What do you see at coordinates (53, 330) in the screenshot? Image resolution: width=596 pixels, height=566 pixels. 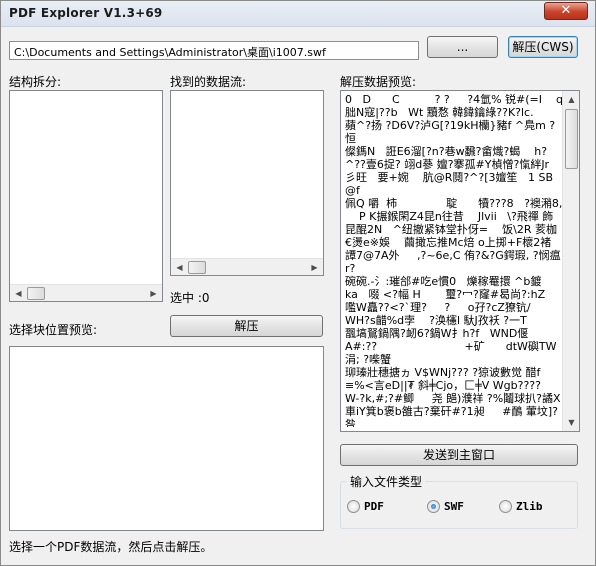 I see `block-preview-label: 选择块位置预览:` at bounding box center [53, 330].